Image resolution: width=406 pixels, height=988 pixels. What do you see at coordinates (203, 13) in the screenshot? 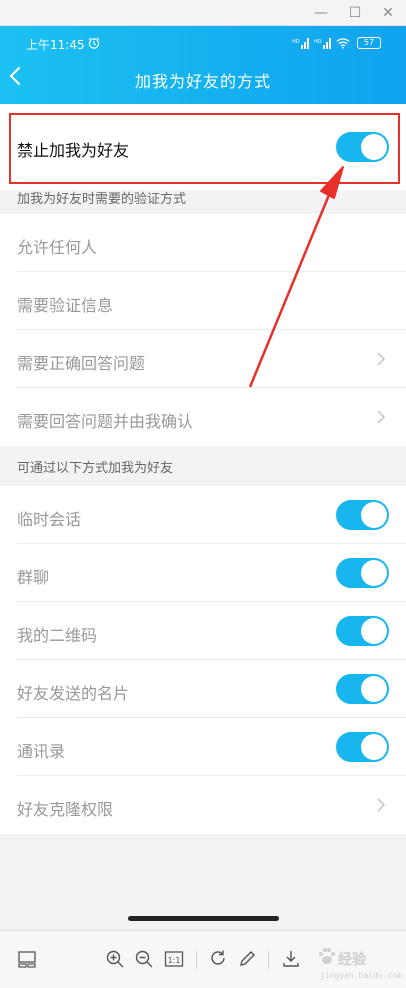
I see `viewer-title-bar: — ☐ ✕` at bounding box center [203, 13].